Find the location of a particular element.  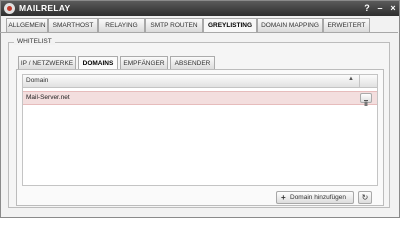

tab-greylisting: GREYLISTING is located at coordinates (230, 25).